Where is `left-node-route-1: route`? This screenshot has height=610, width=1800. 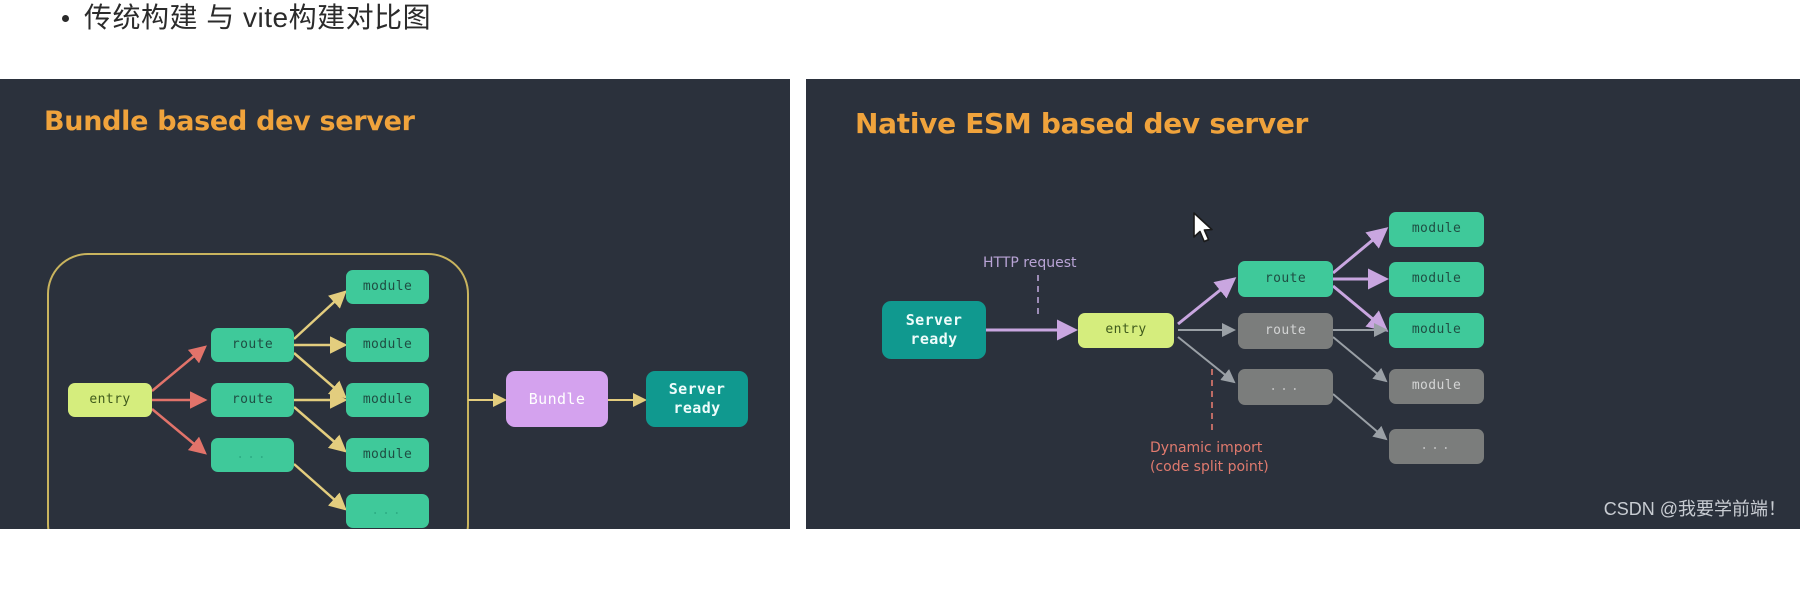 left-node-route-1: route is located at coordinates (252, 345).